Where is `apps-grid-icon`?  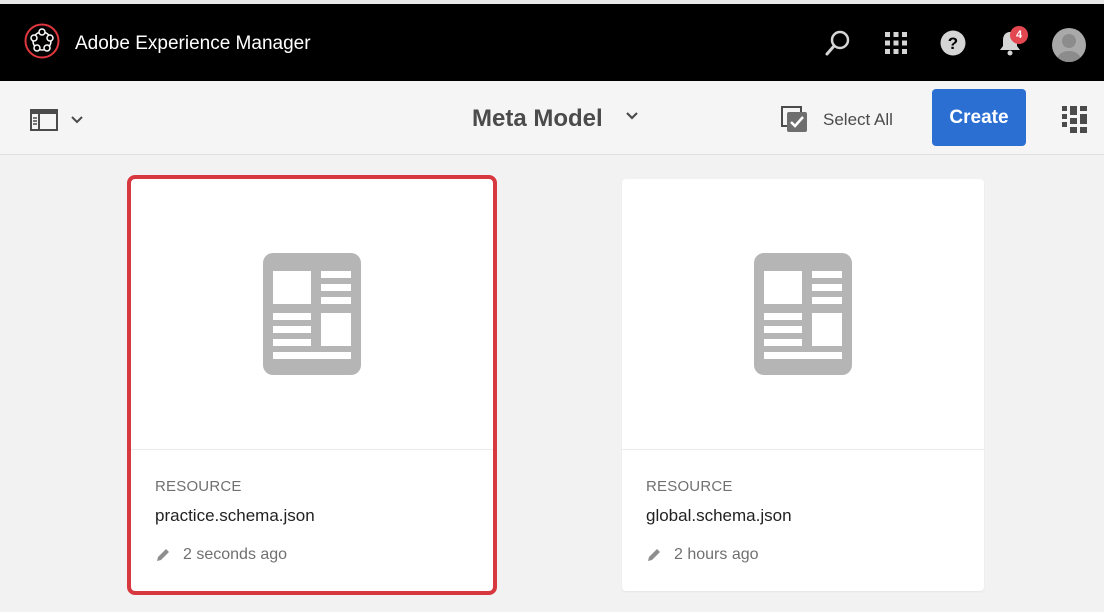 apps-grid-icon is located at coordinates (896, 43).